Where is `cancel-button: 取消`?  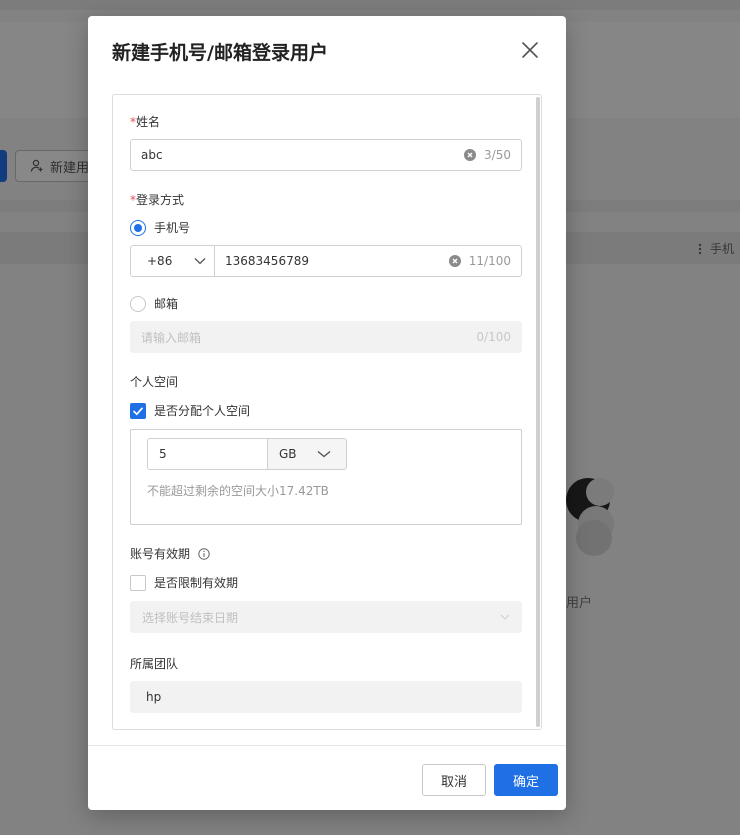
cancel-button: 取消 is located at coordinates (454, 780).